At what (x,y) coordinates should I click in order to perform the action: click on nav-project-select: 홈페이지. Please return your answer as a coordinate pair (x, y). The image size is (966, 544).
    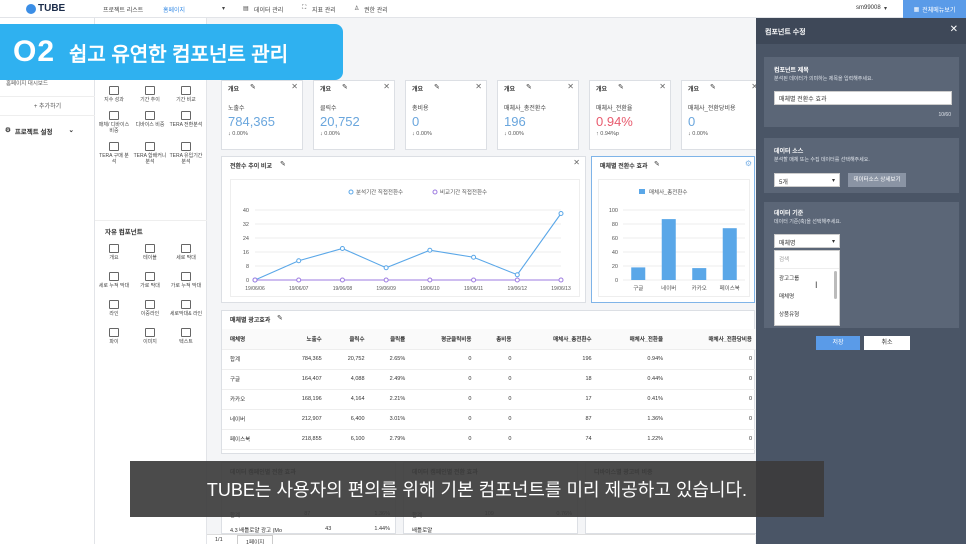
    Looking at the image, I should click on (174, 9).